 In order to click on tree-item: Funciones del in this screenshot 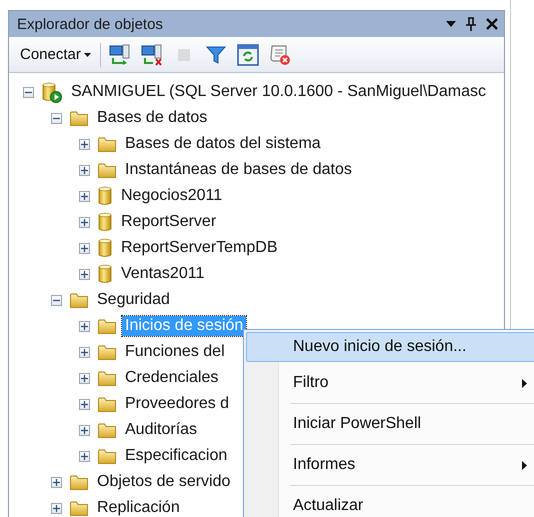, I will do `click(175, 352)`.